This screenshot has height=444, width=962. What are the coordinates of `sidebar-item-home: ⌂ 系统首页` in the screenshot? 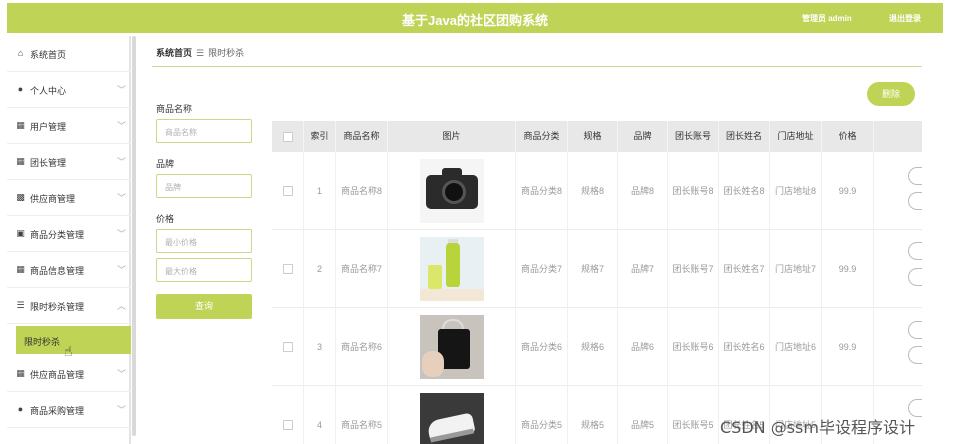 It's located at (69, 54).